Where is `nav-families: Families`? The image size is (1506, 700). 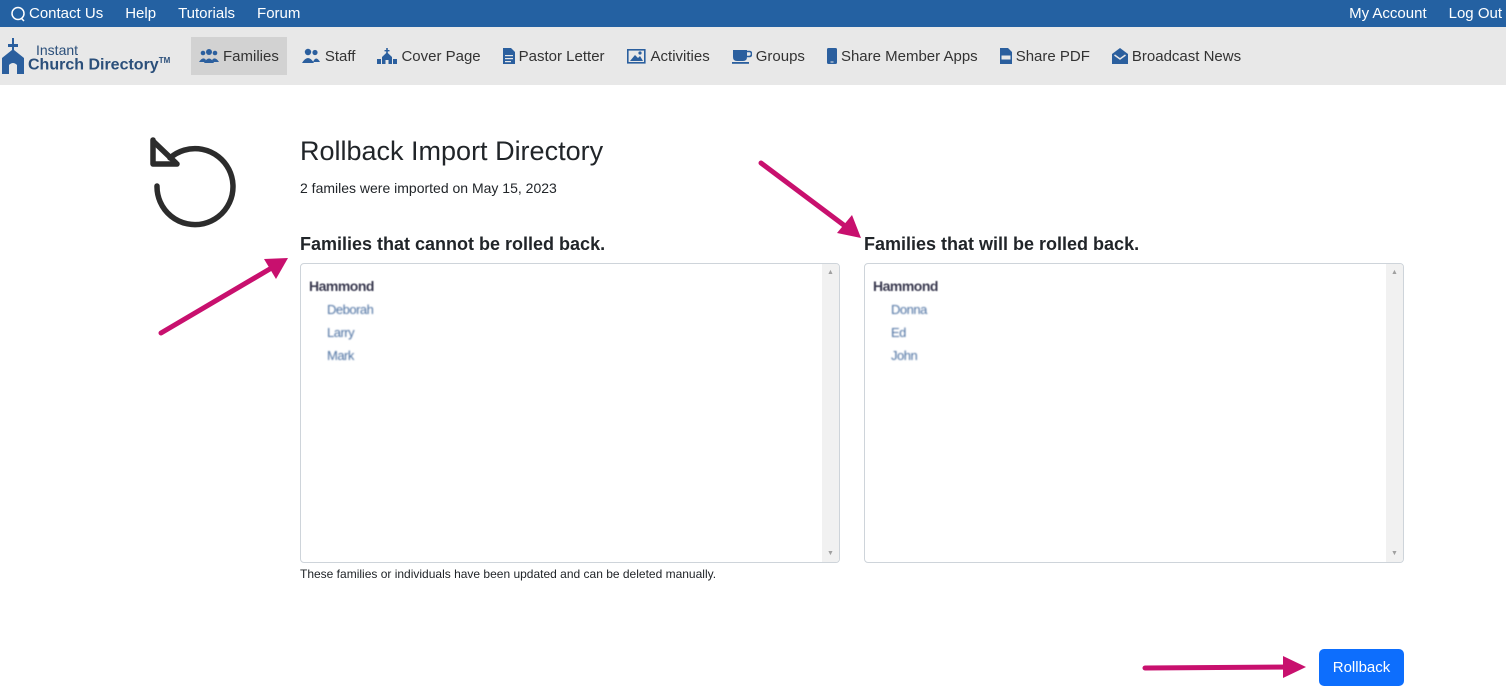
nav-families: Families is located at coordinates (239, 56).